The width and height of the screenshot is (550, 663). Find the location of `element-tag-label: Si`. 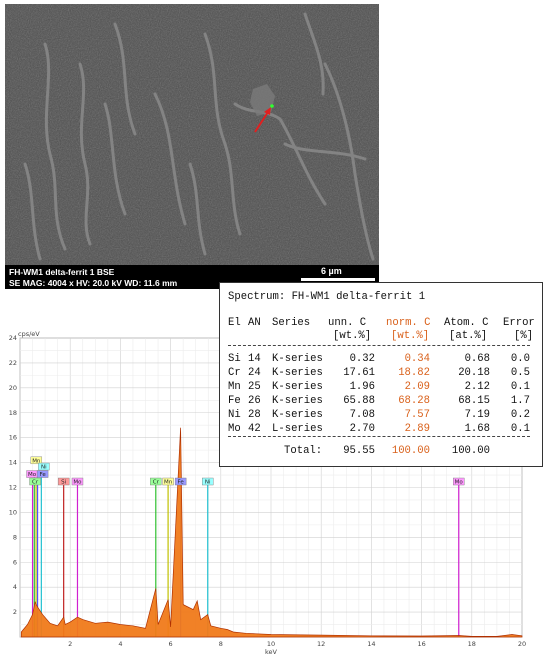

element-tag-label: Si is located at coordinates (63, 483).